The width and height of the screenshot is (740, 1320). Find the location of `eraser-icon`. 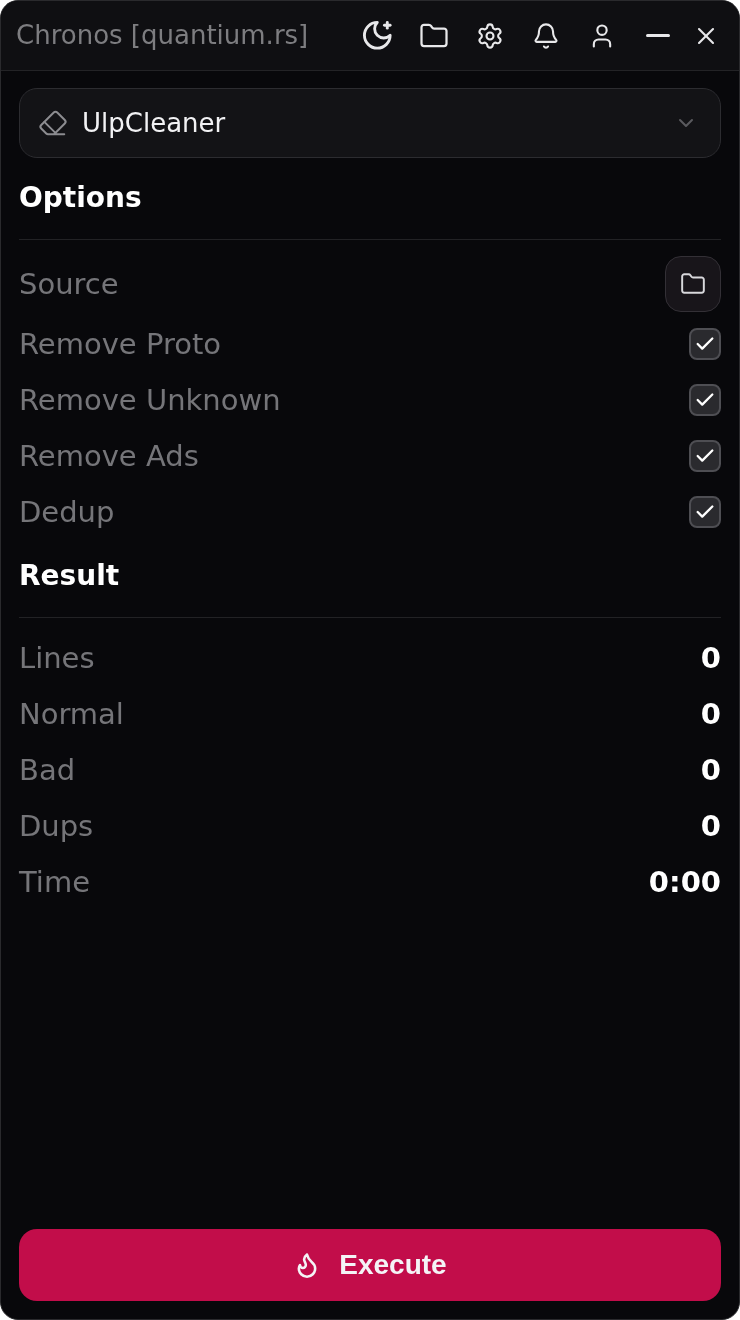

eraser-icon is located at coordinates (53, 123).